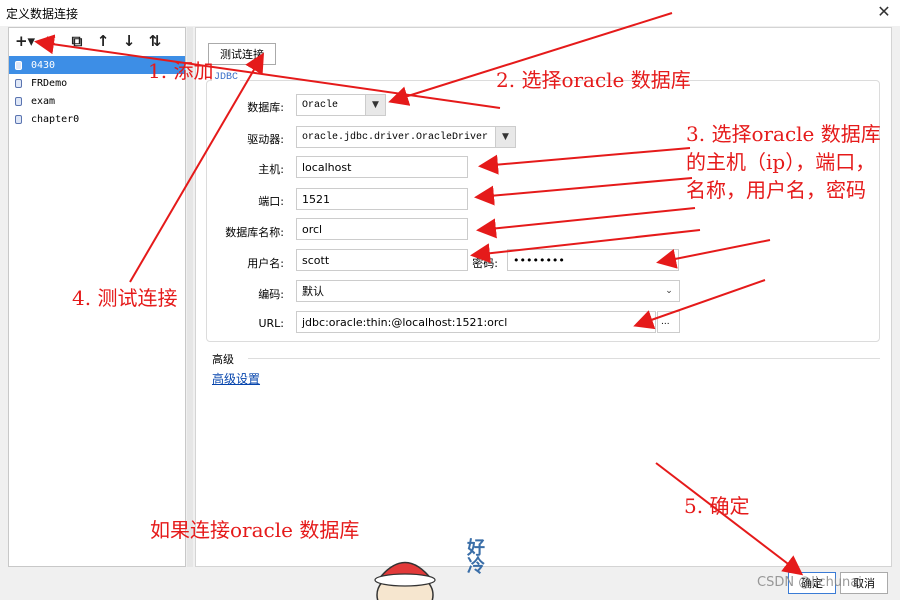 This screenshot has height=600, width=900. I want to click on add-icon: +▾, so click(25, 41).